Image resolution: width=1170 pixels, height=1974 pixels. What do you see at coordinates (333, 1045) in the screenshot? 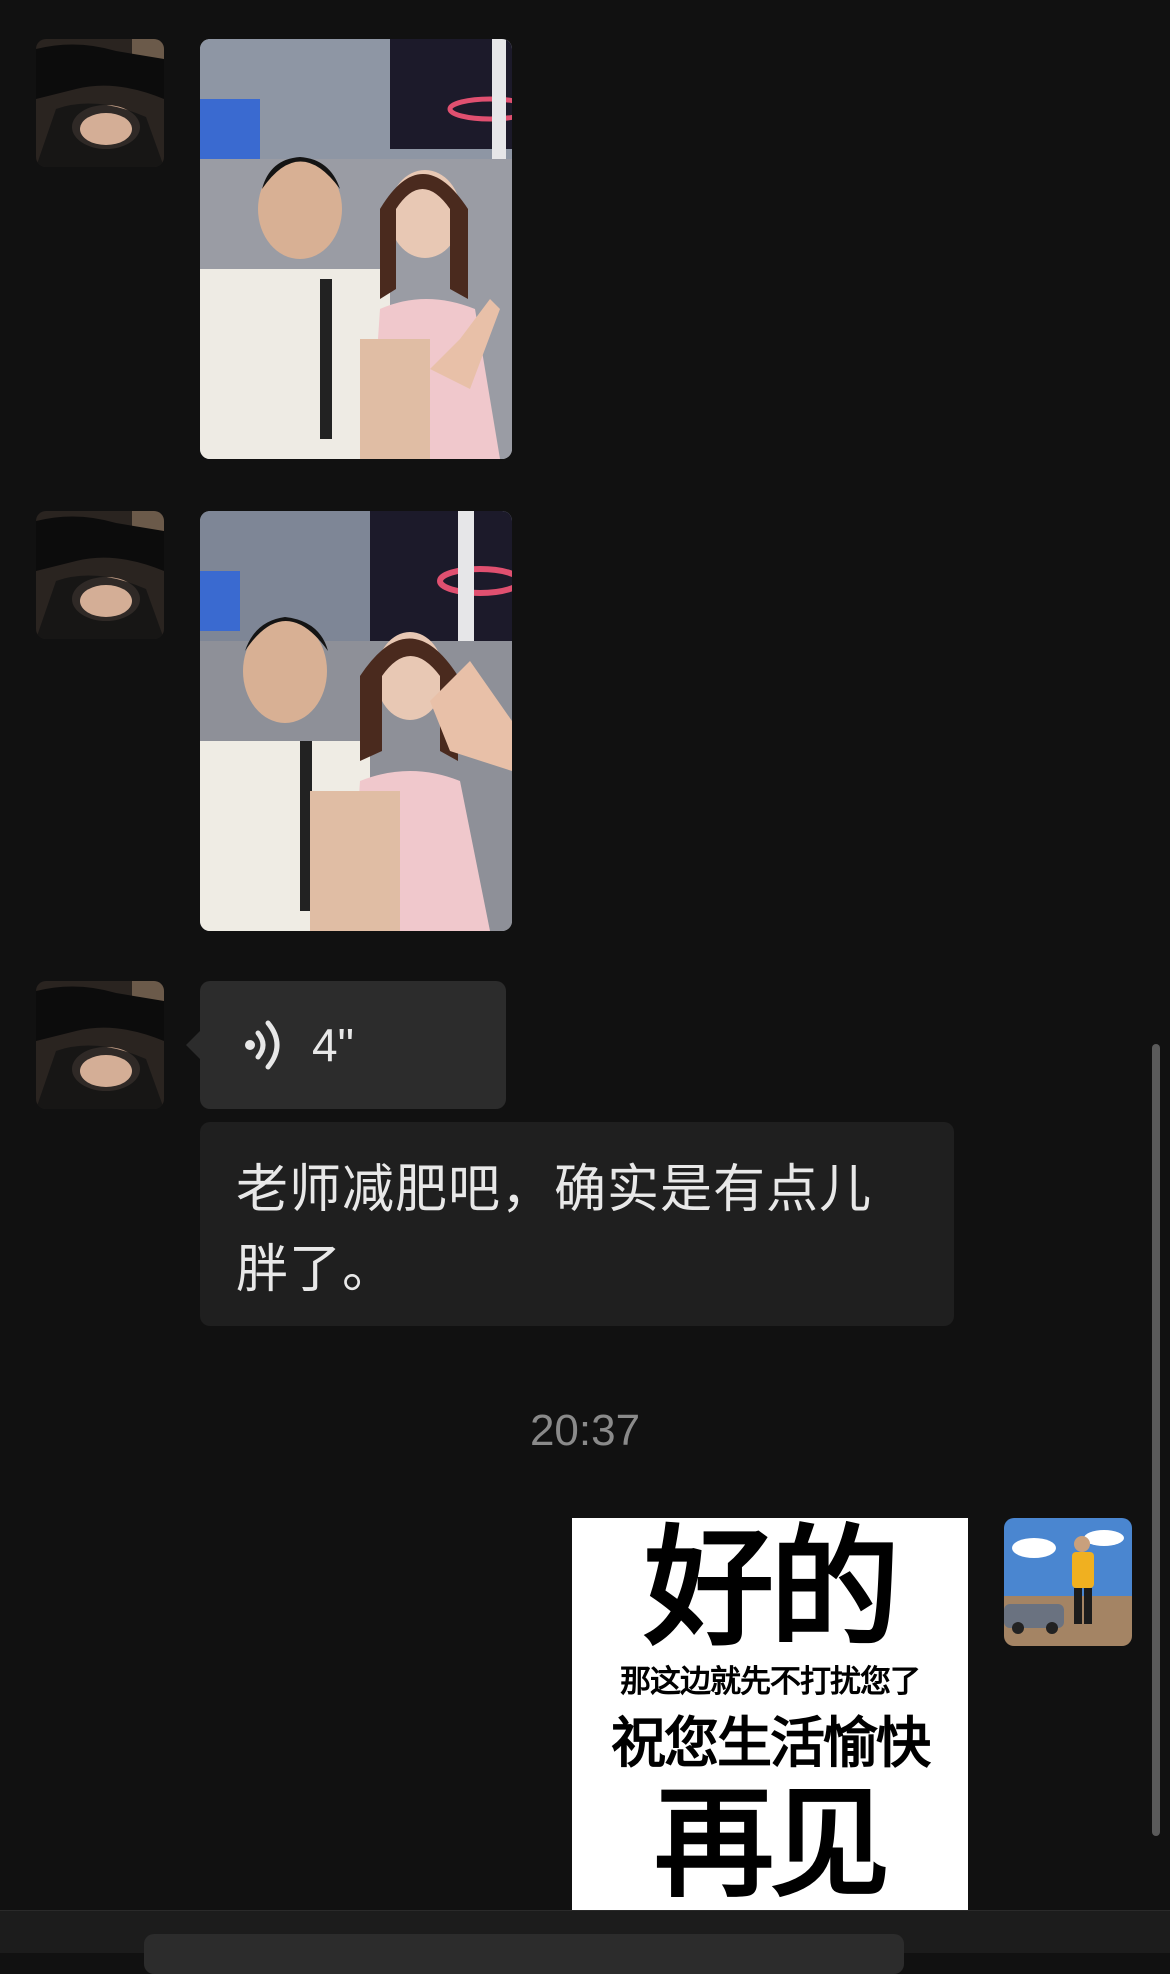
I see `voice-duration: 4"` at bounding box center [333, 1045].